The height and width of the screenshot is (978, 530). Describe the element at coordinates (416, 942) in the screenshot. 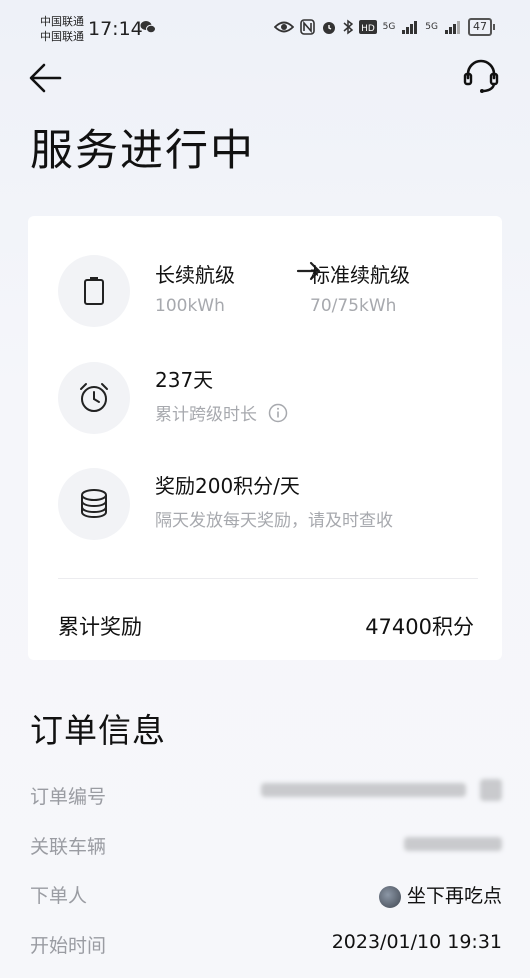

I see `start-time-value: 2023/01/10 19:31` at that location.